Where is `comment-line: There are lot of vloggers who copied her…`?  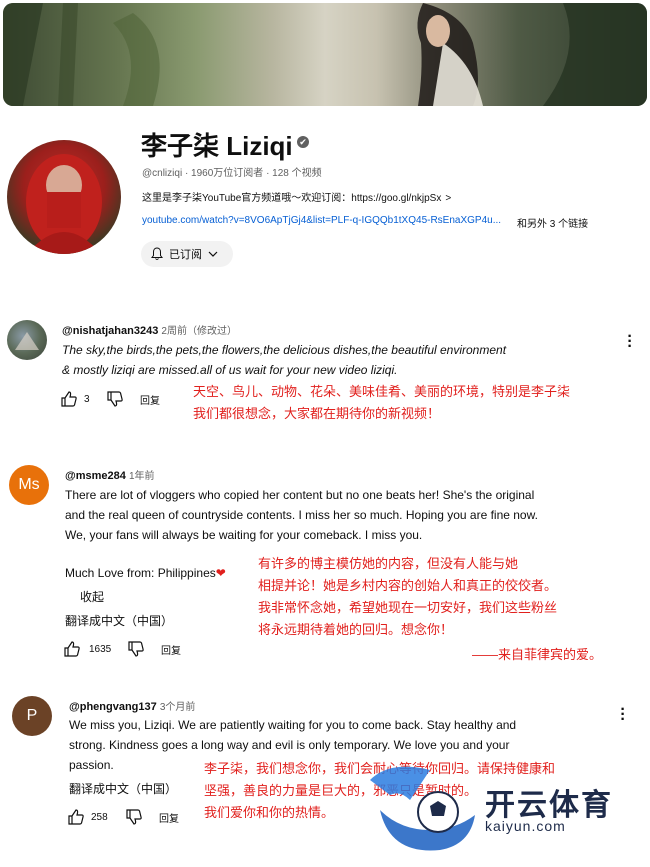
comment-line: There are lot of vloggers who copied her… is located at coordinates (300, 495).